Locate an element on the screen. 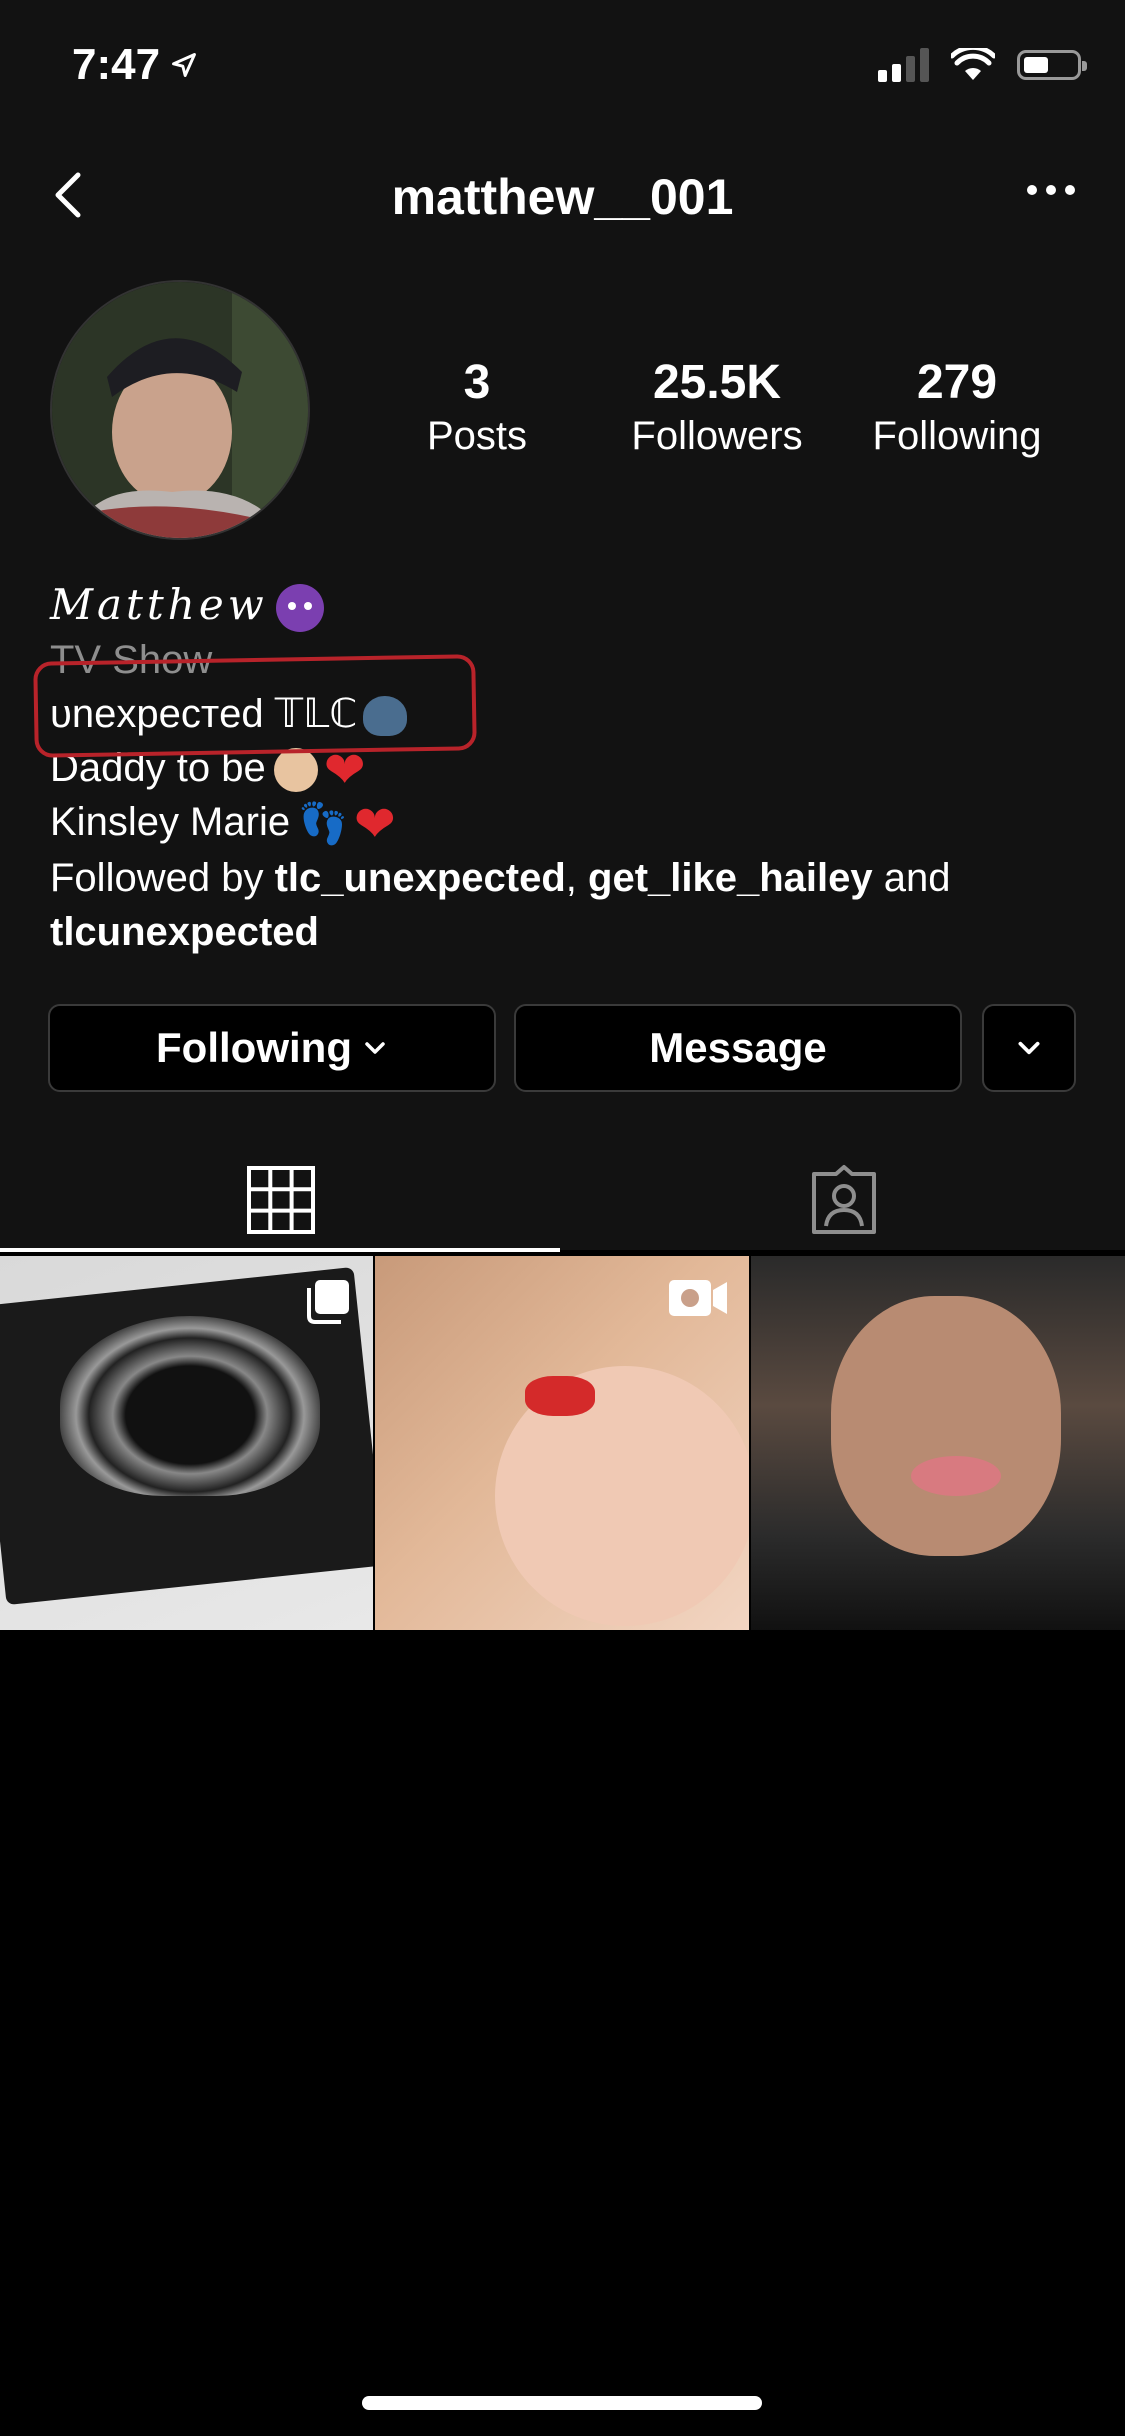  carousel-icon is located at coordinates (328, 1302).